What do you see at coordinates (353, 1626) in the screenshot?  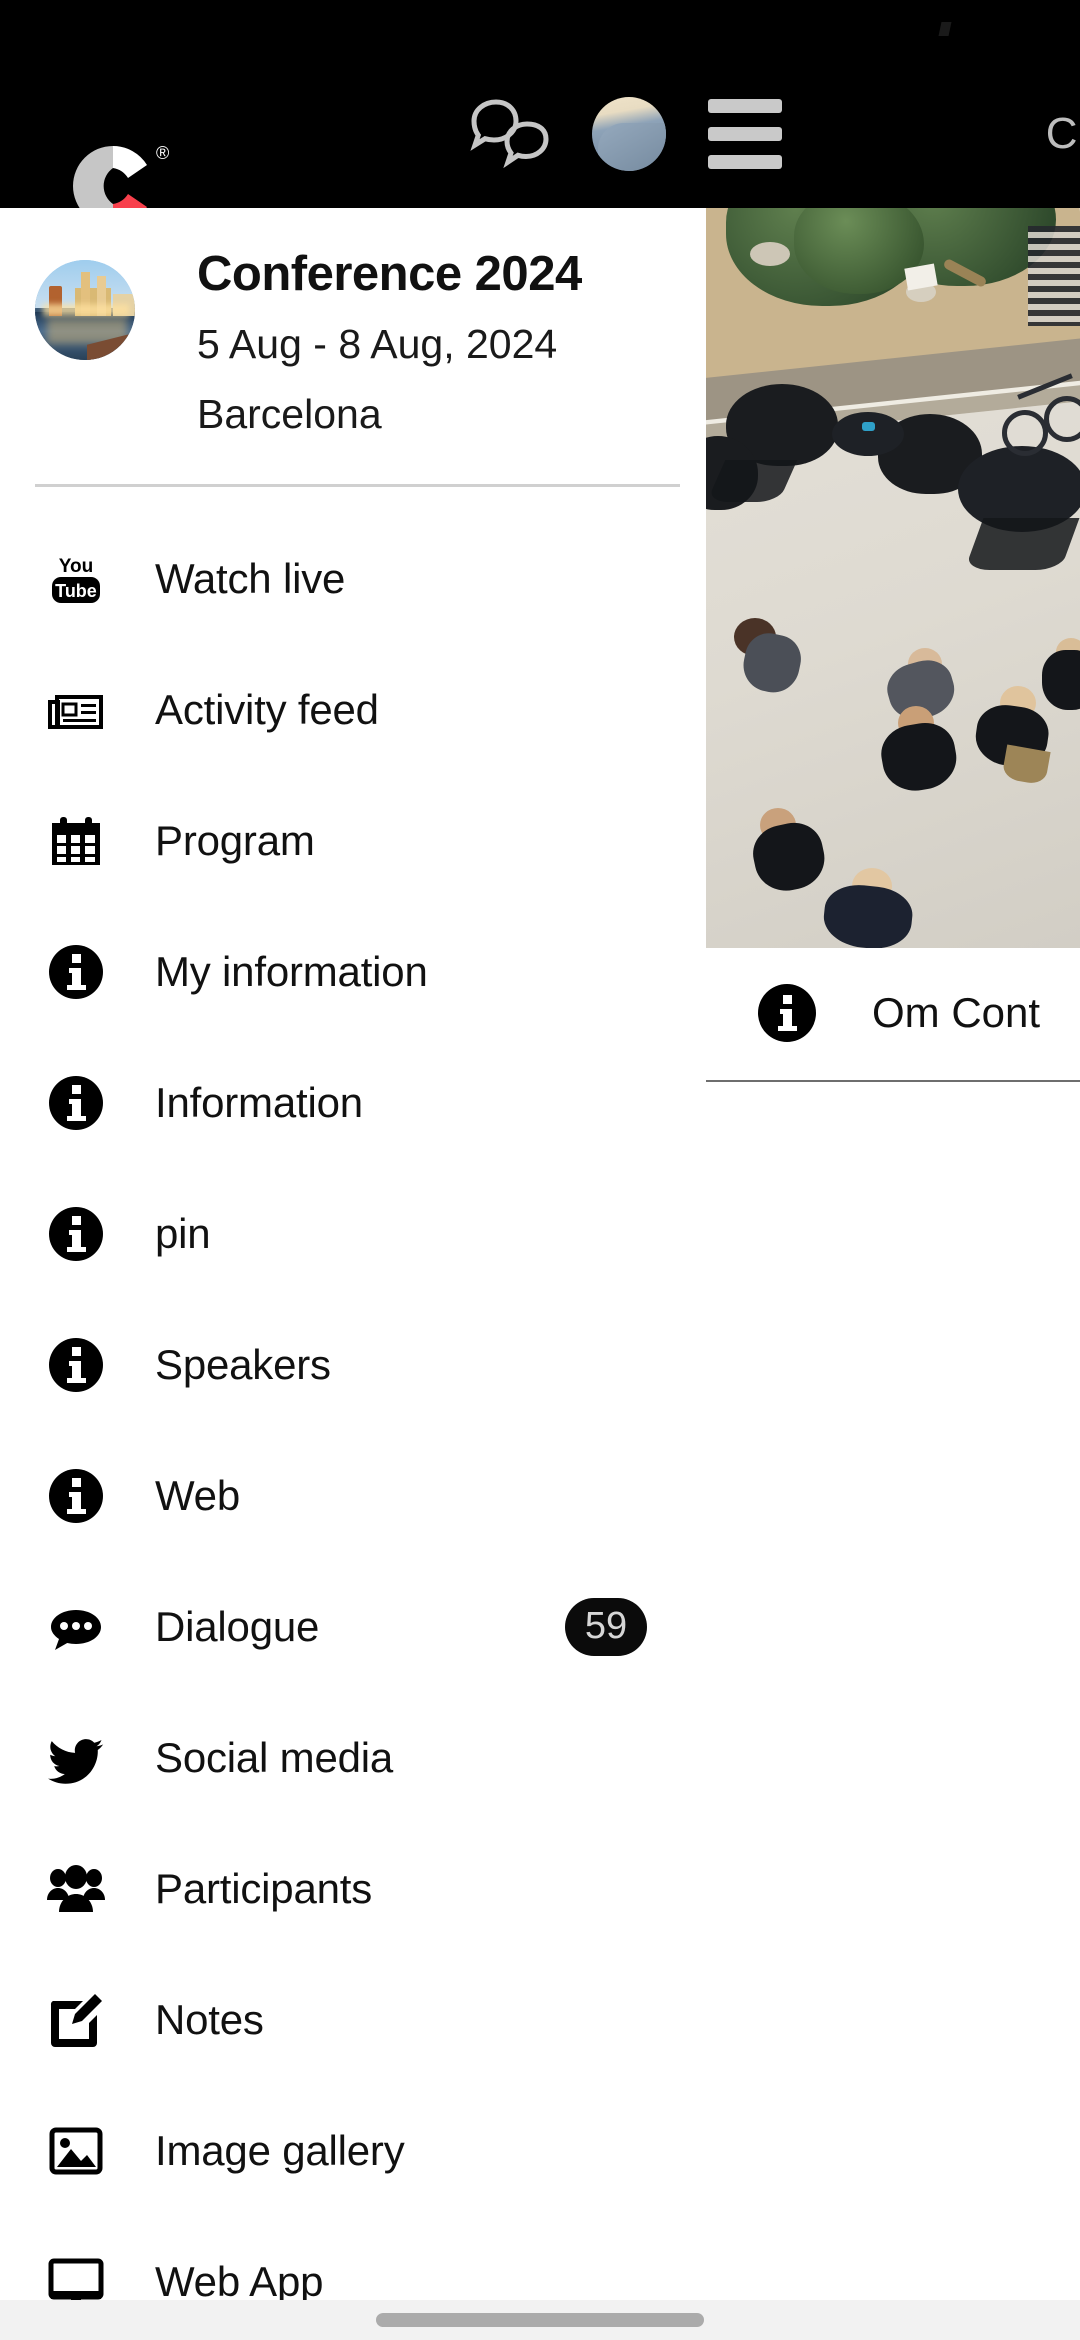 I see `sidebar-item-dialogue: Dialogue 59` at bounding box center [353, 1626].